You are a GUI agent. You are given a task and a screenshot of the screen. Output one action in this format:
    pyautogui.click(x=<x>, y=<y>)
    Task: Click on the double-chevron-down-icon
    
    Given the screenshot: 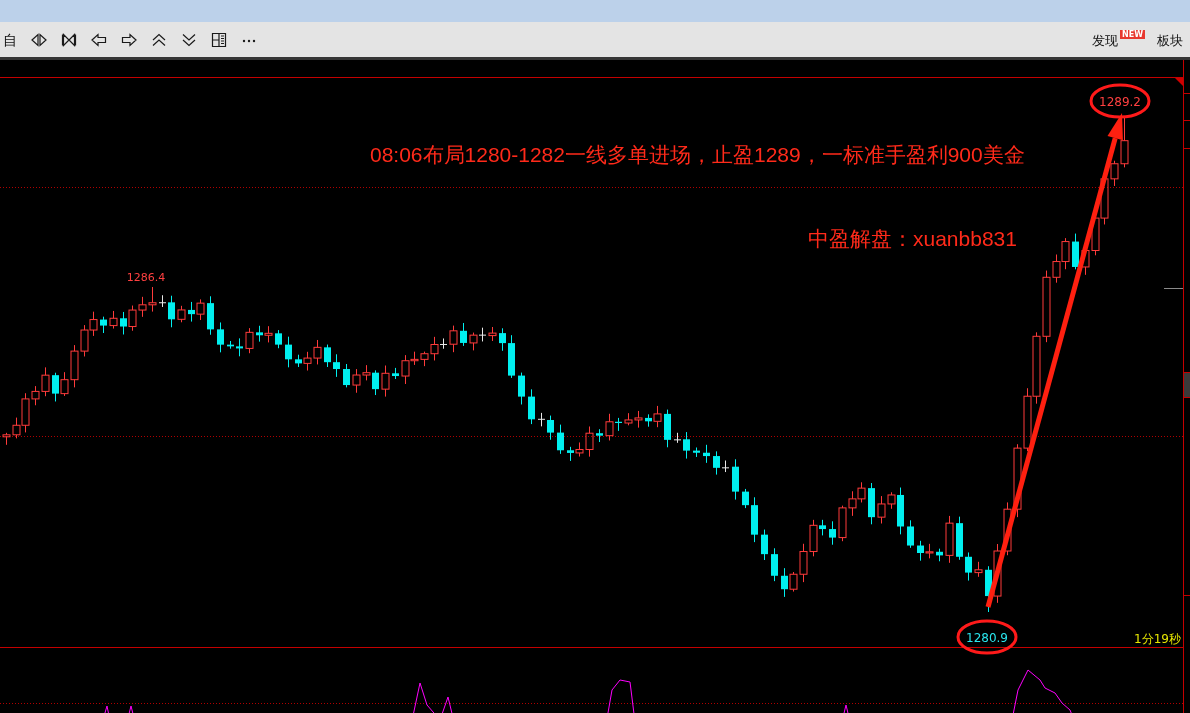 What is the action you would take?
    pyautogui.click(x=189, y=39)
    